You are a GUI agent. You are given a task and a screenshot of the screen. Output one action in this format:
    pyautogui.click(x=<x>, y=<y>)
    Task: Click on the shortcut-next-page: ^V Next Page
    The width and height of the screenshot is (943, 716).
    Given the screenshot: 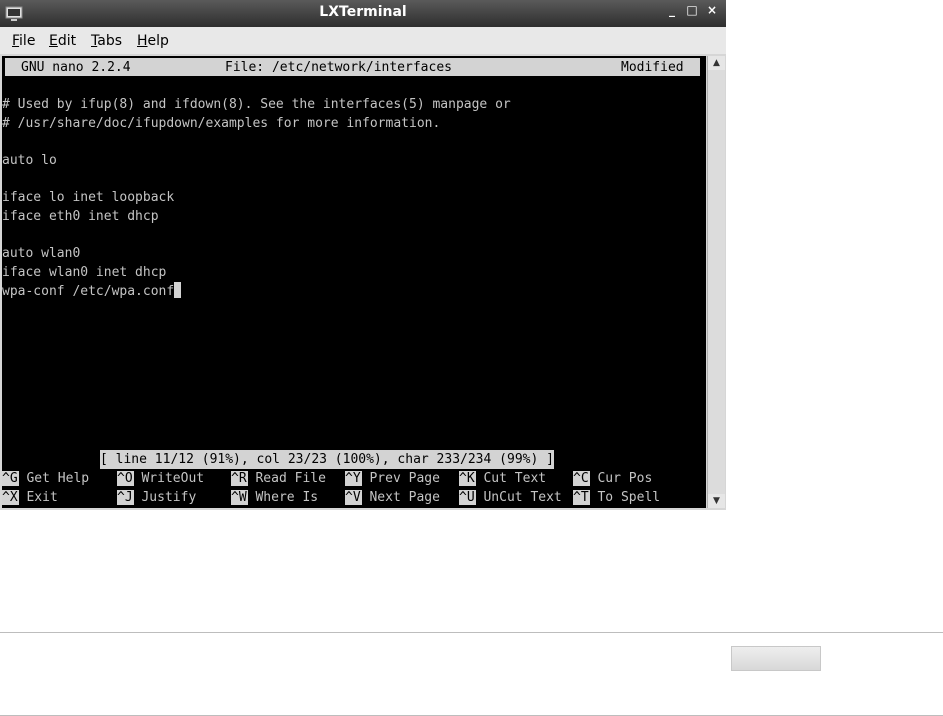 What is the action you would take?
    pyautogui.click(x=392, y=497)
    